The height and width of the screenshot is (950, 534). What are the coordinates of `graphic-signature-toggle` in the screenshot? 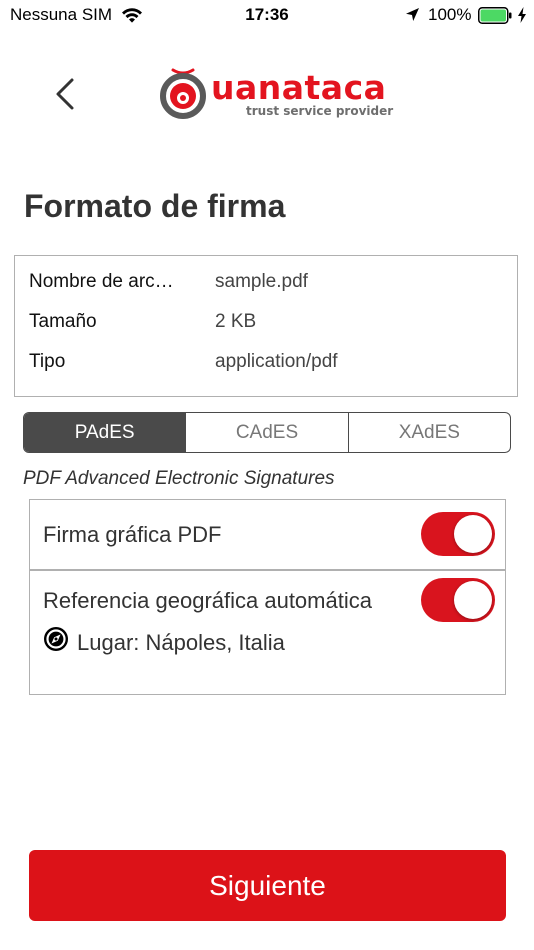 It's located at (458, 534).